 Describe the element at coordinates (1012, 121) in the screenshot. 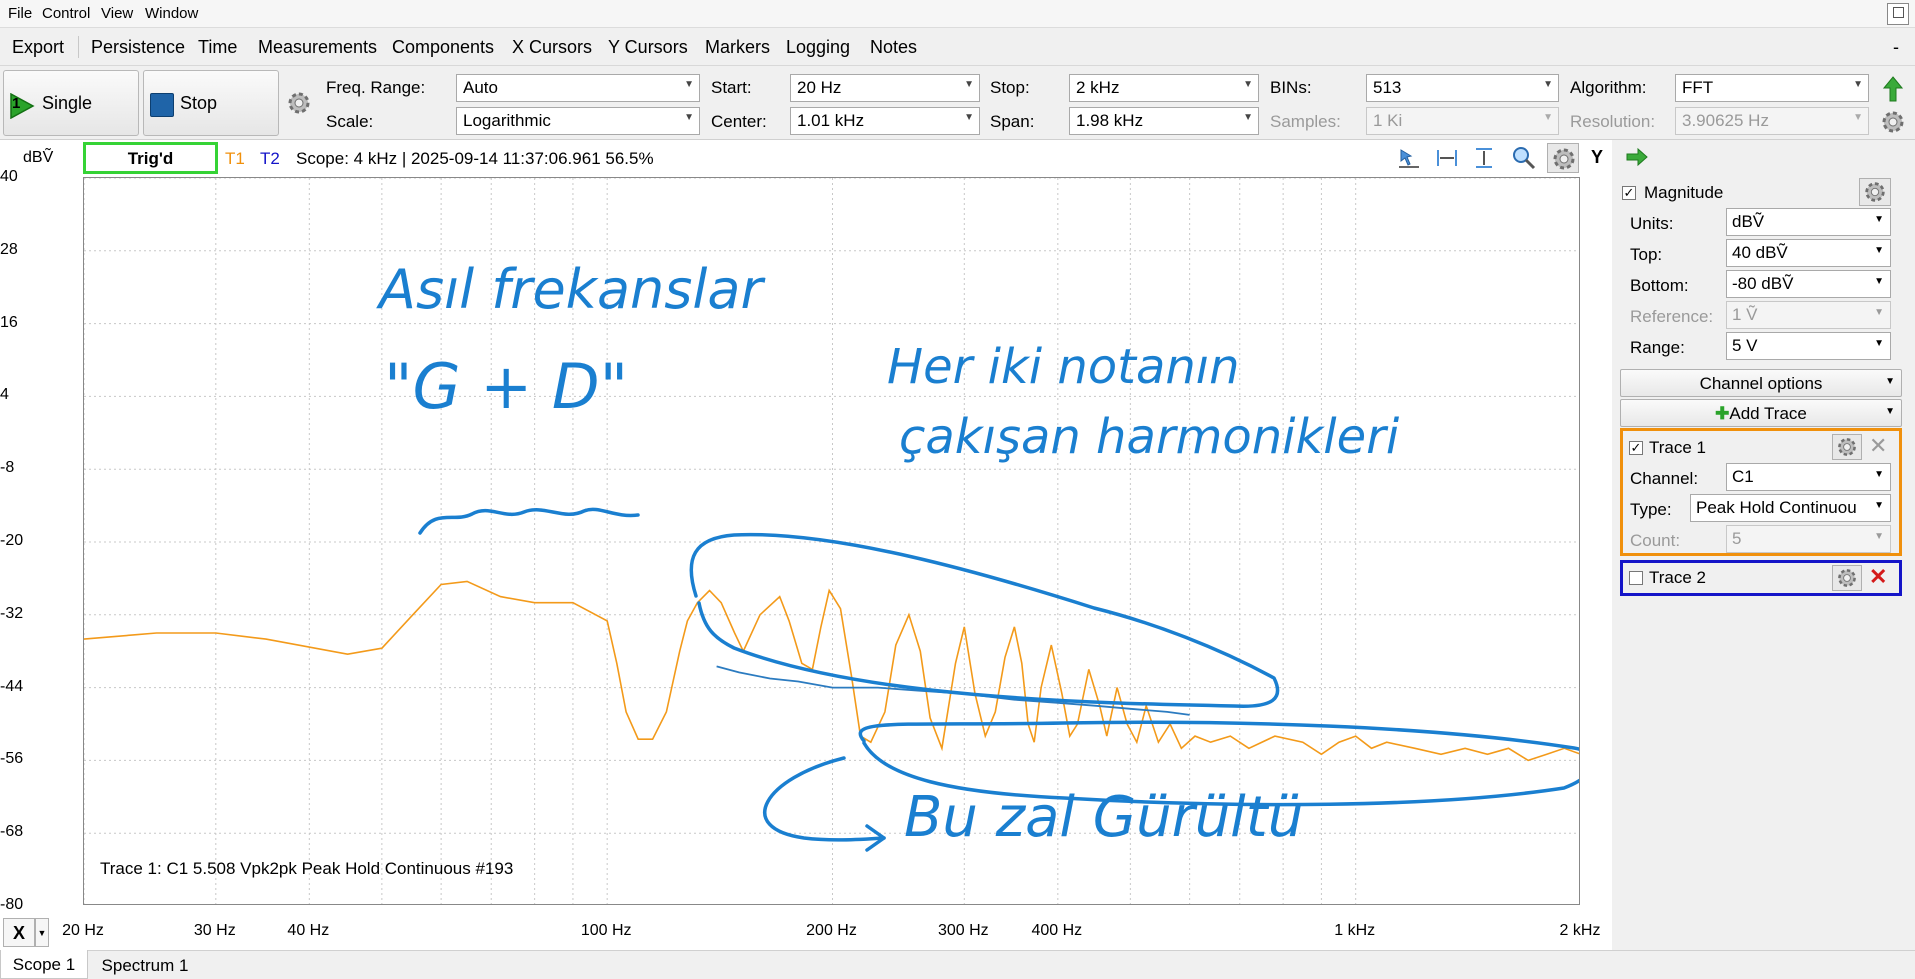

I see `span-label: Span:` at that location.